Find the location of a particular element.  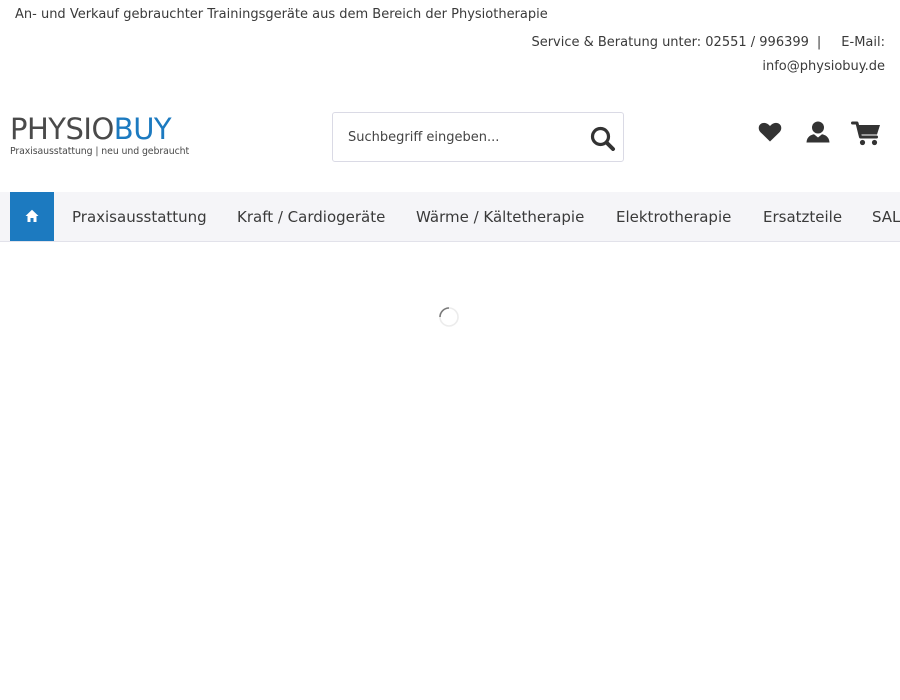

search-form is located at coordinates (478, 137).